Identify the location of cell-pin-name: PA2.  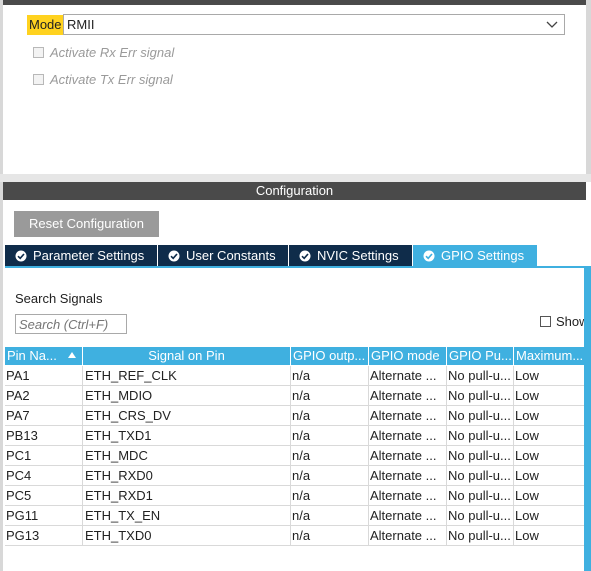
(44, 396).